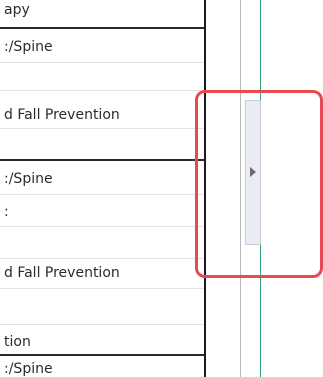 The width and height of the screenshot is (323, 377). I want to click on list-item: apy, so click(102, 10).